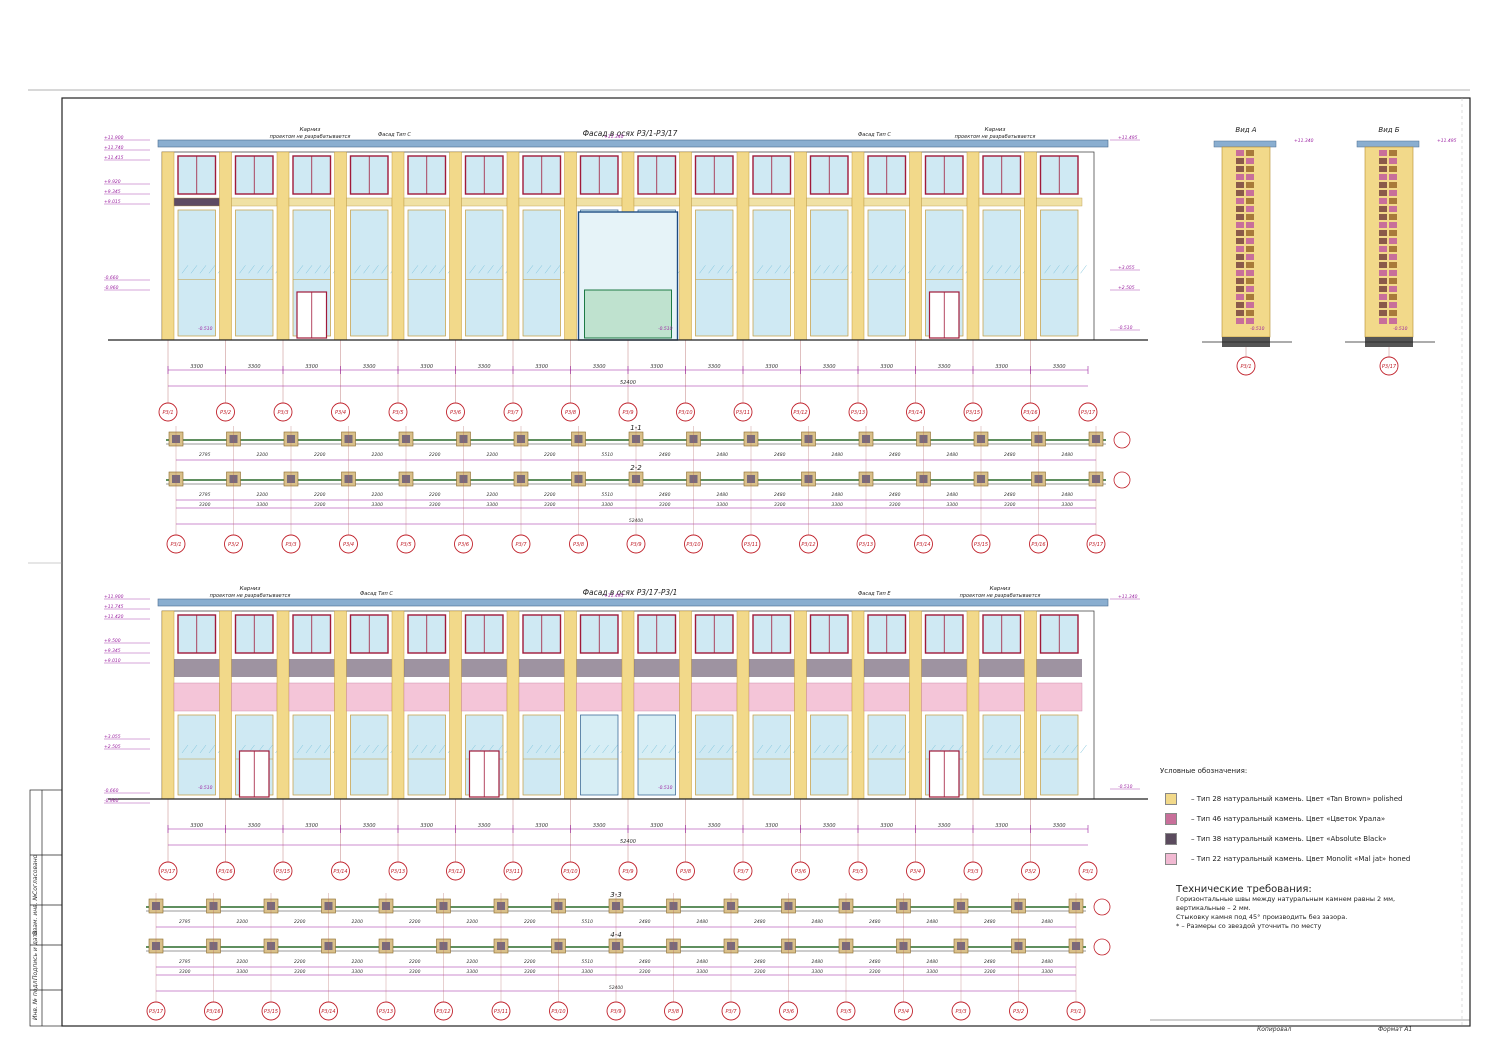 The height and width of the screenshot is (1060, 1500). What do you see at coordinates (1395, 1029) in the screenshot?
I see `stamp-format: Формат А1` at bounding box center [1395, 1029].